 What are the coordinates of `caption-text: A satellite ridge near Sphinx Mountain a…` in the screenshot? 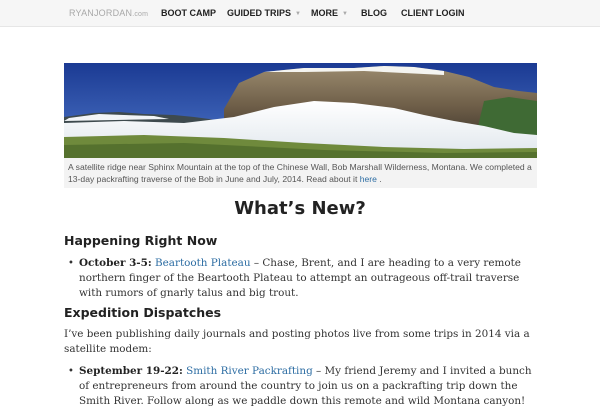 It's located at (300, 173).